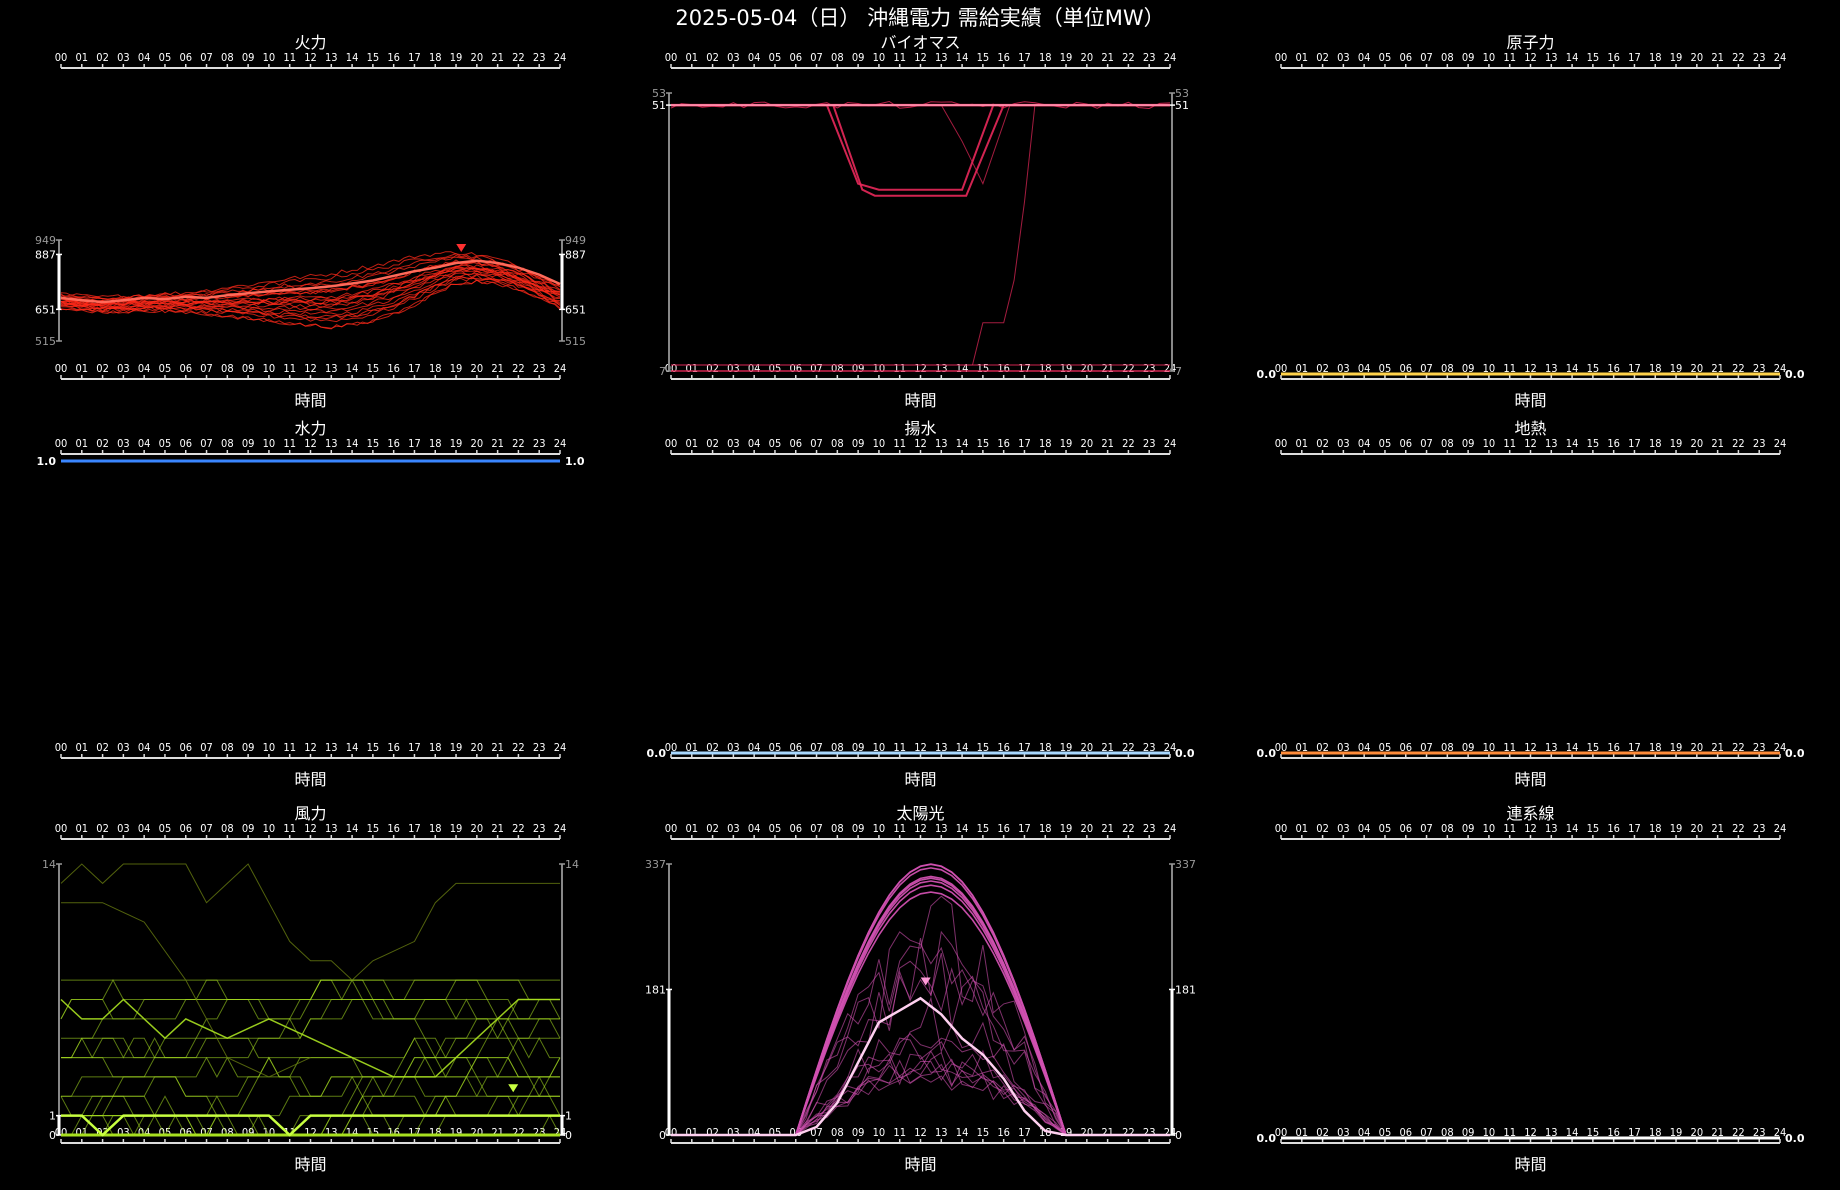 This screenshot has height=1190, width=1840. I want to click on tick-label: 22, so click(518, 1132).